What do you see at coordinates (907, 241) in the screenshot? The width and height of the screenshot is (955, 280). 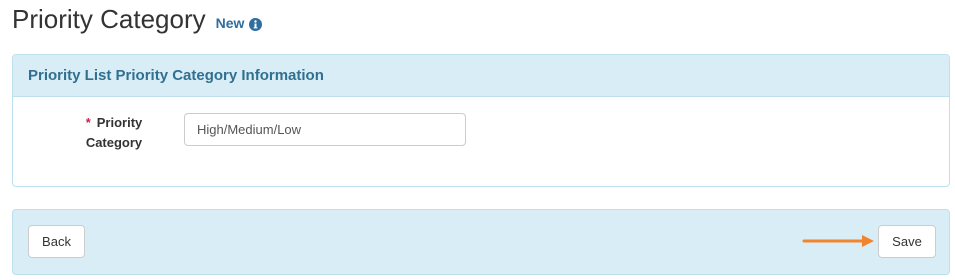 I see `save-button: Save` at bounding box center [907, 241].